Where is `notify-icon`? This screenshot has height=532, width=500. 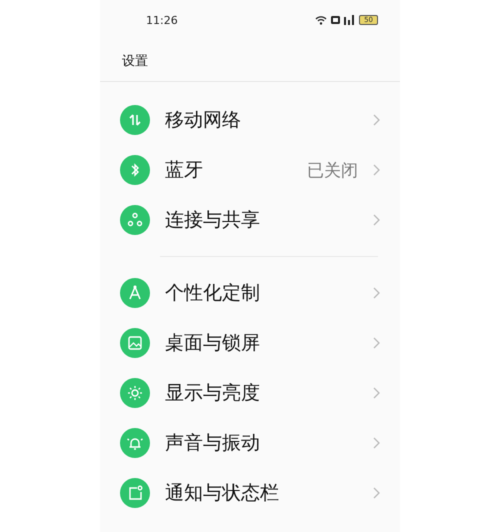 notify-icon is located at coordinates (135, 493).